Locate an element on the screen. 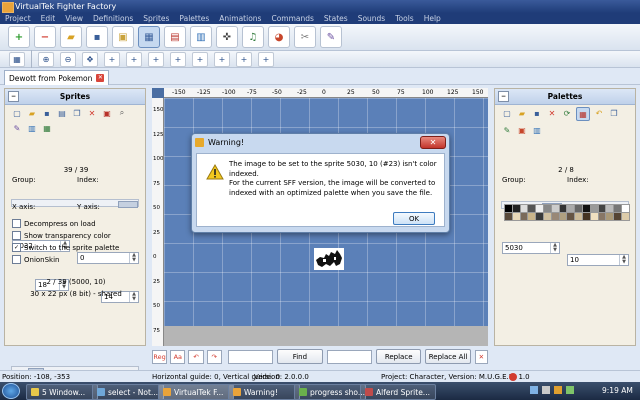 The image size is (640, 400). find-button: Find is located at coordinates (300, 356).